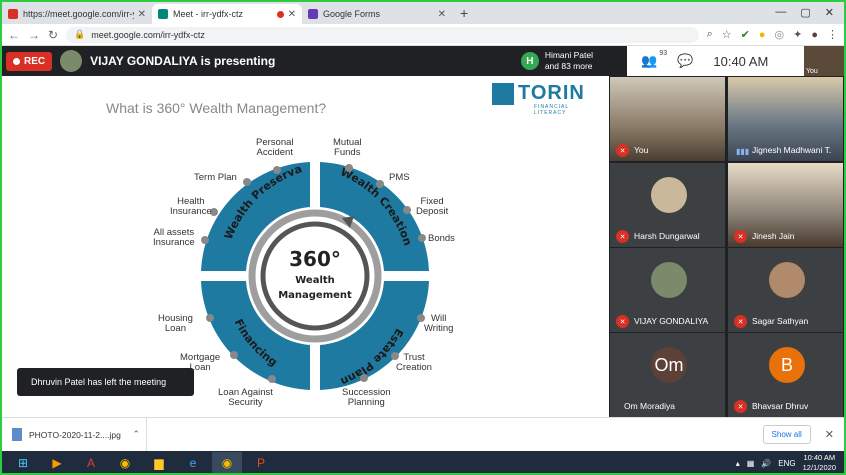 The image size is (846, 475). I want to click on show-all-button: Show all, so click(786, 434).